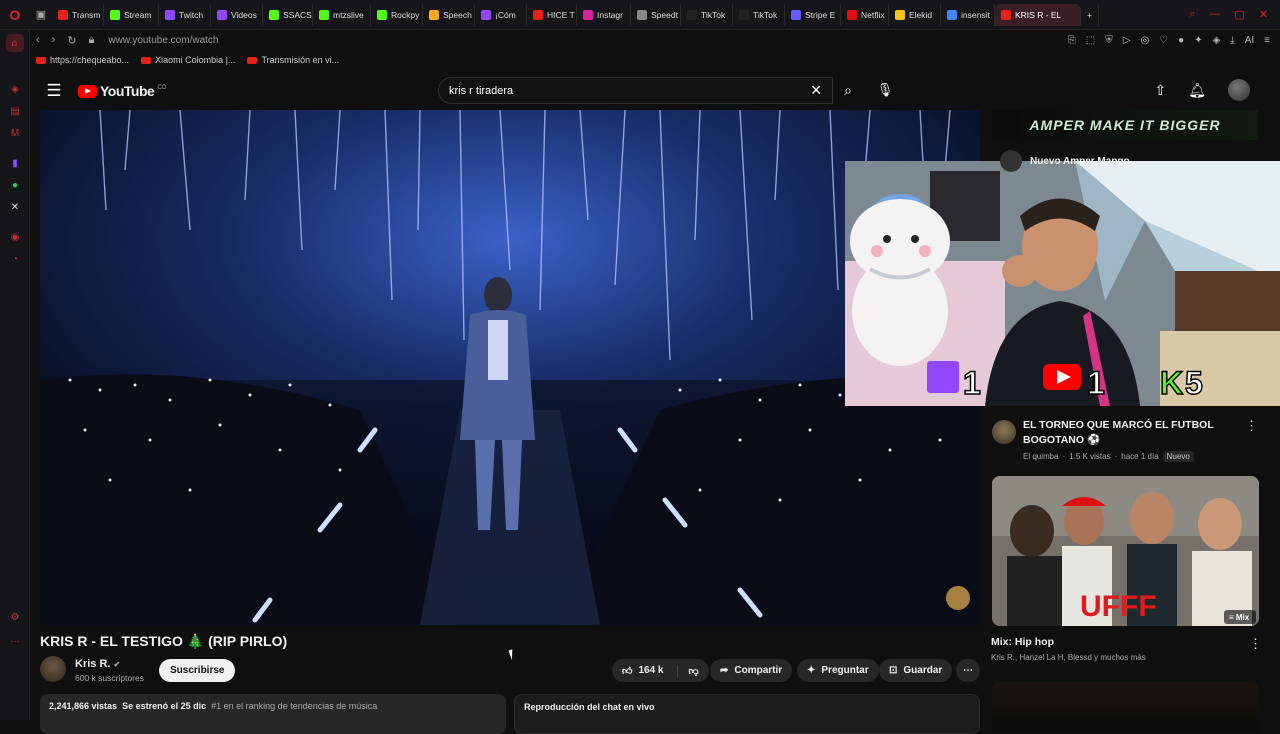  Describe the element at coordinates (457, 14) in the screenshot. I see `tab-label: Speech` at that location.